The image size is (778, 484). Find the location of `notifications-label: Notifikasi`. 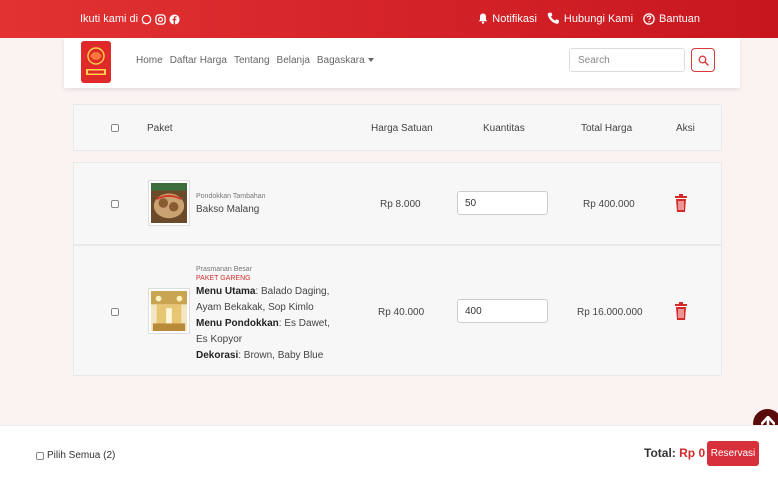

notifications-label: Notifikasi is located at coordinates (514, 18).